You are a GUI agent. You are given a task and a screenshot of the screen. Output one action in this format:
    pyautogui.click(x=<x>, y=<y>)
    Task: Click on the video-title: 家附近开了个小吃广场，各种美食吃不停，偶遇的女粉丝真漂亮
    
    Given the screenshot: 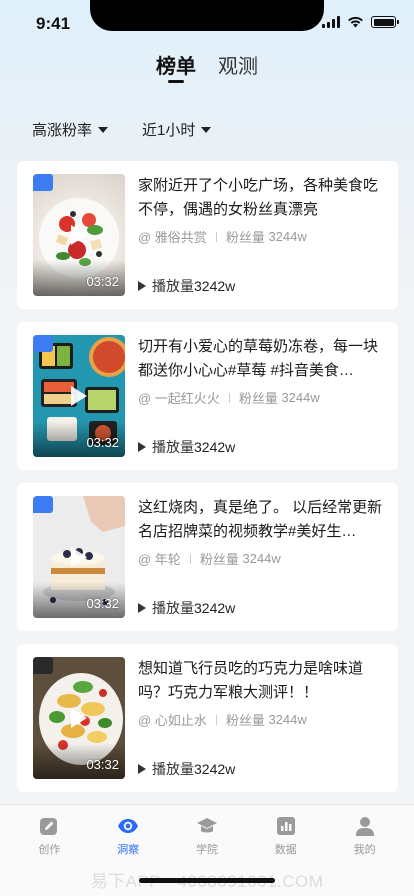 What is the action you would take?
    pyautogui.click(x=261, y=198)
    